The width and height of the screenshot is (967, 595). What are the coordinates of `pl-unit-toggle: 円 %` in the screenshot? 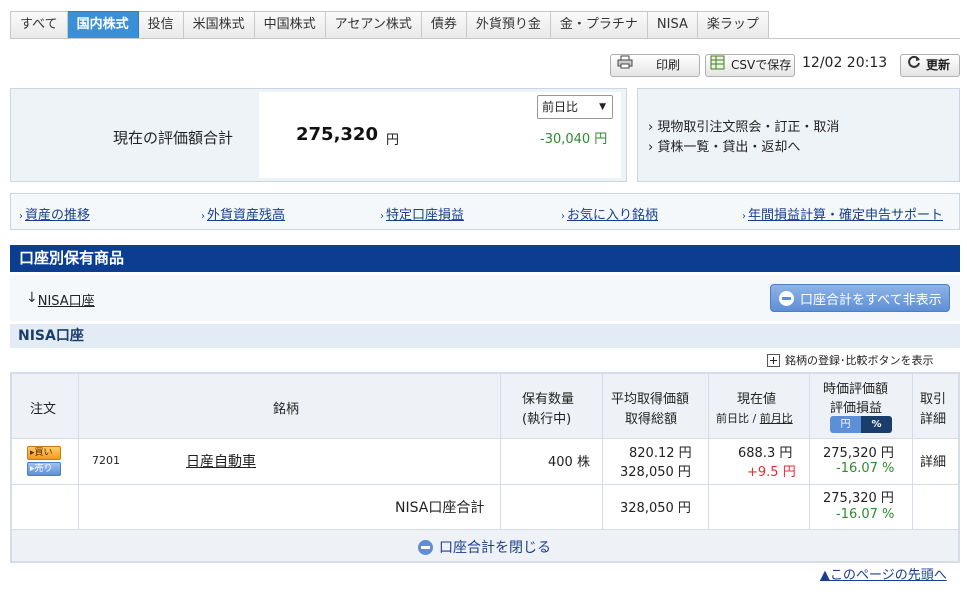 It's located at (861, 424).